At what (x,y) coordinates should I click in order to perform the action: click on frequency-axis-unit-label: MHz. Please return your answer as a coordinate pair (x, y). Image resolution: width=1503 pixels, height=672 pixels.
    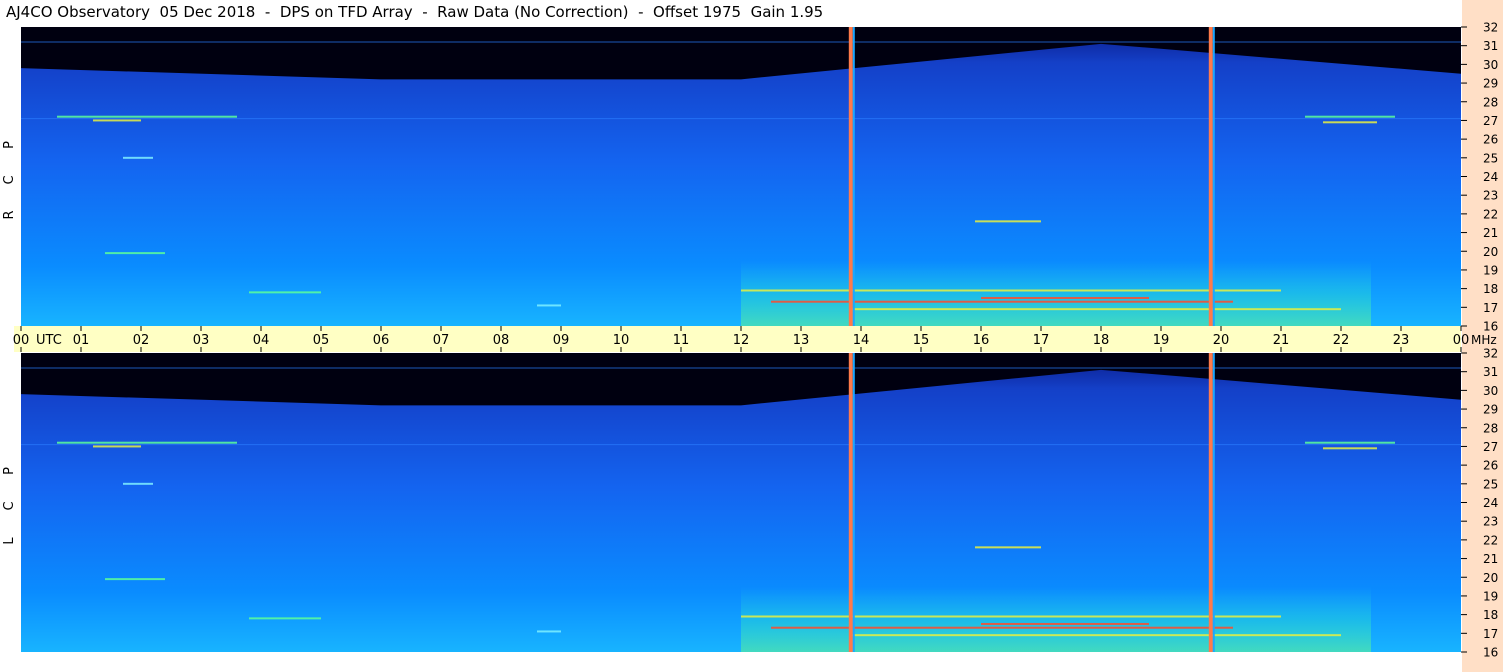
    Looking at the image, I should click on (1484, 340).